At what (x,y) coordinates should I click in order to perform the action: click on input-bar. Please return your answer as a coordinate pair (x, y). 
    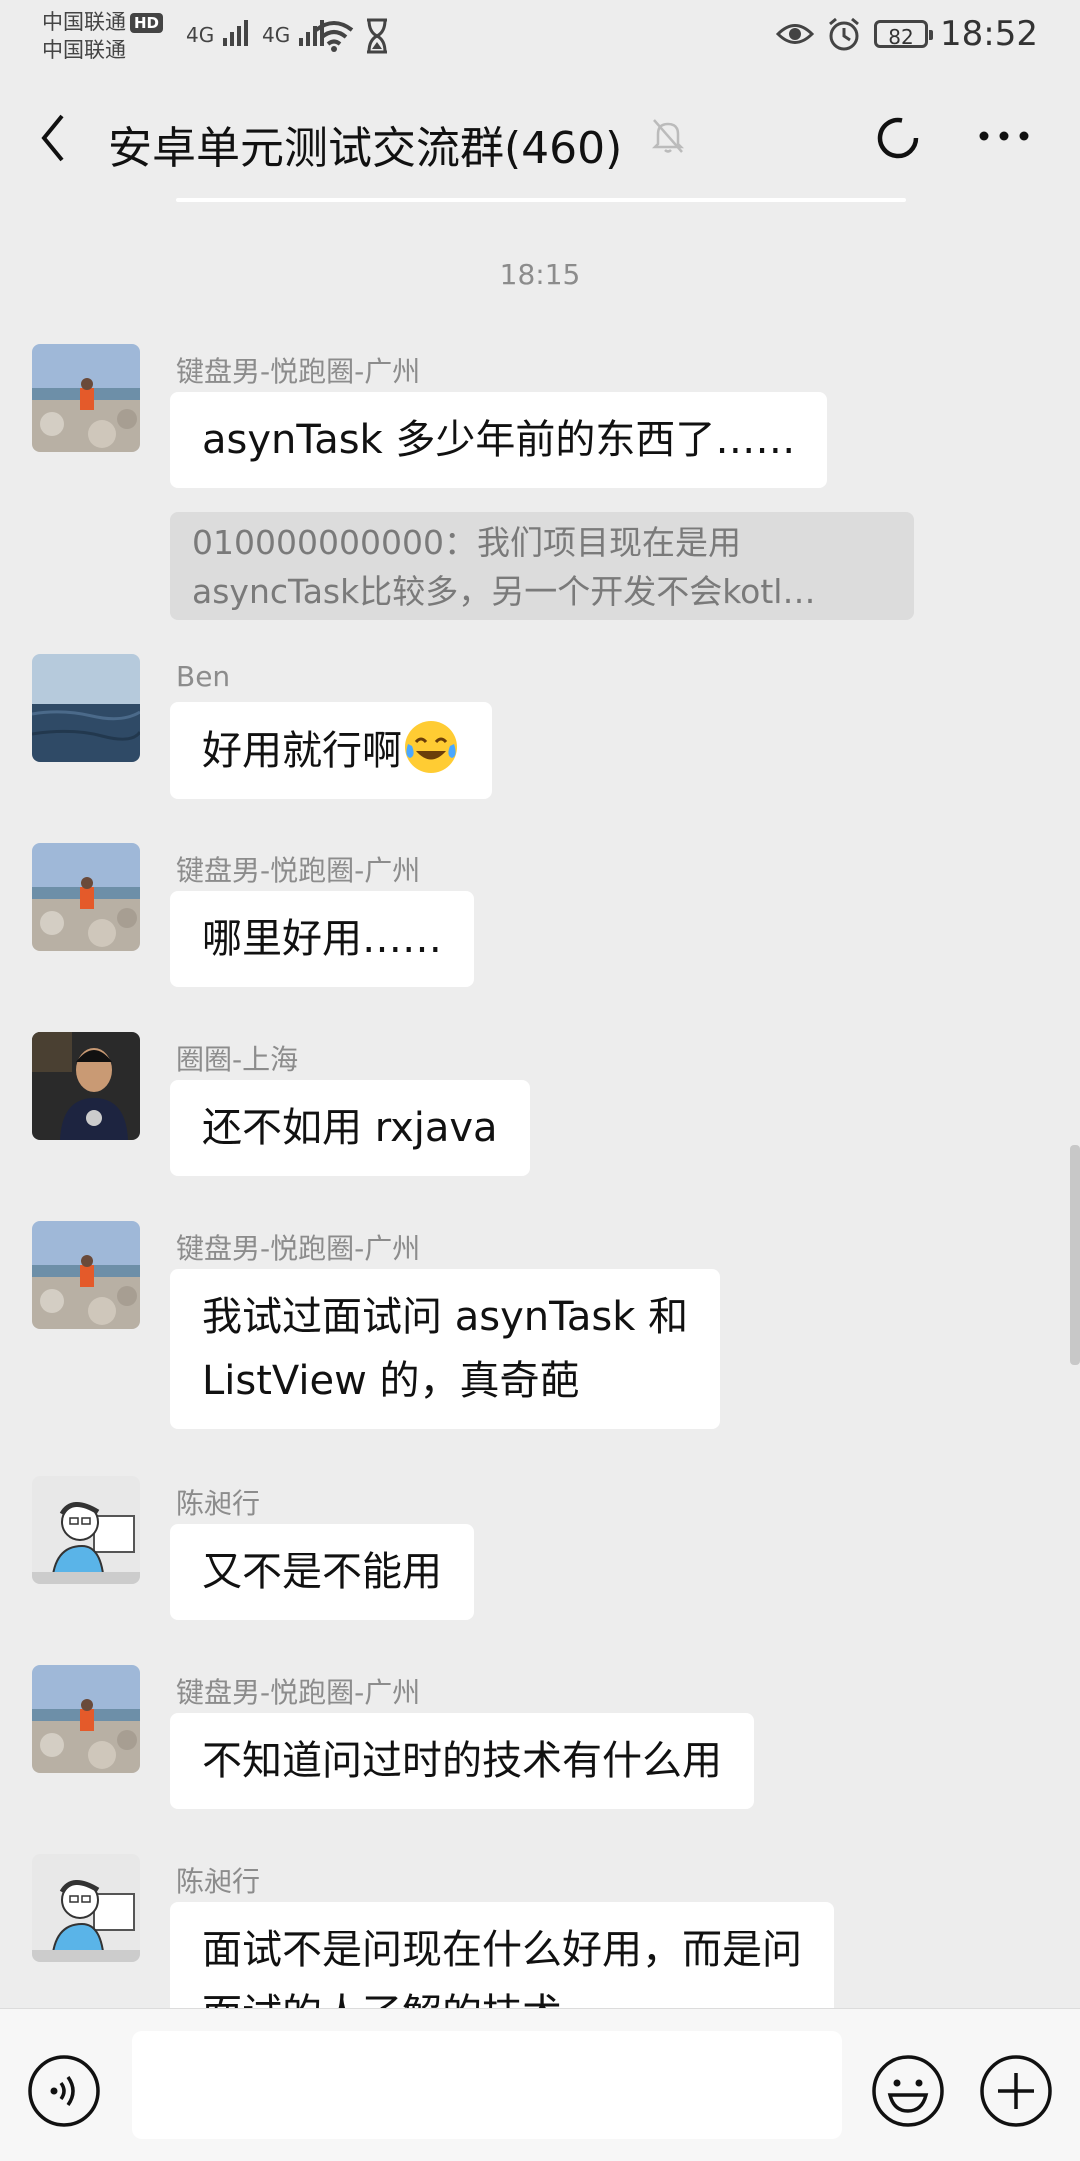
    Looking at the image, I should click on (540, 2084).